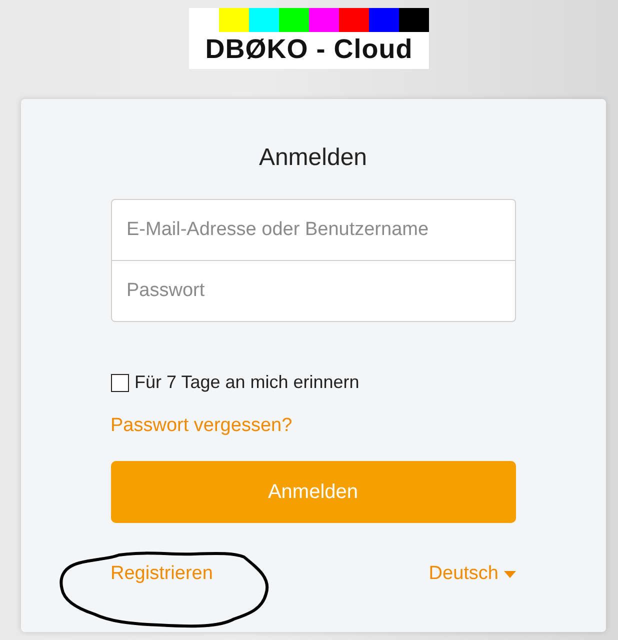  I want to click on remember-label: Für 7 Tage an mich erinnern, so click(247, 382).